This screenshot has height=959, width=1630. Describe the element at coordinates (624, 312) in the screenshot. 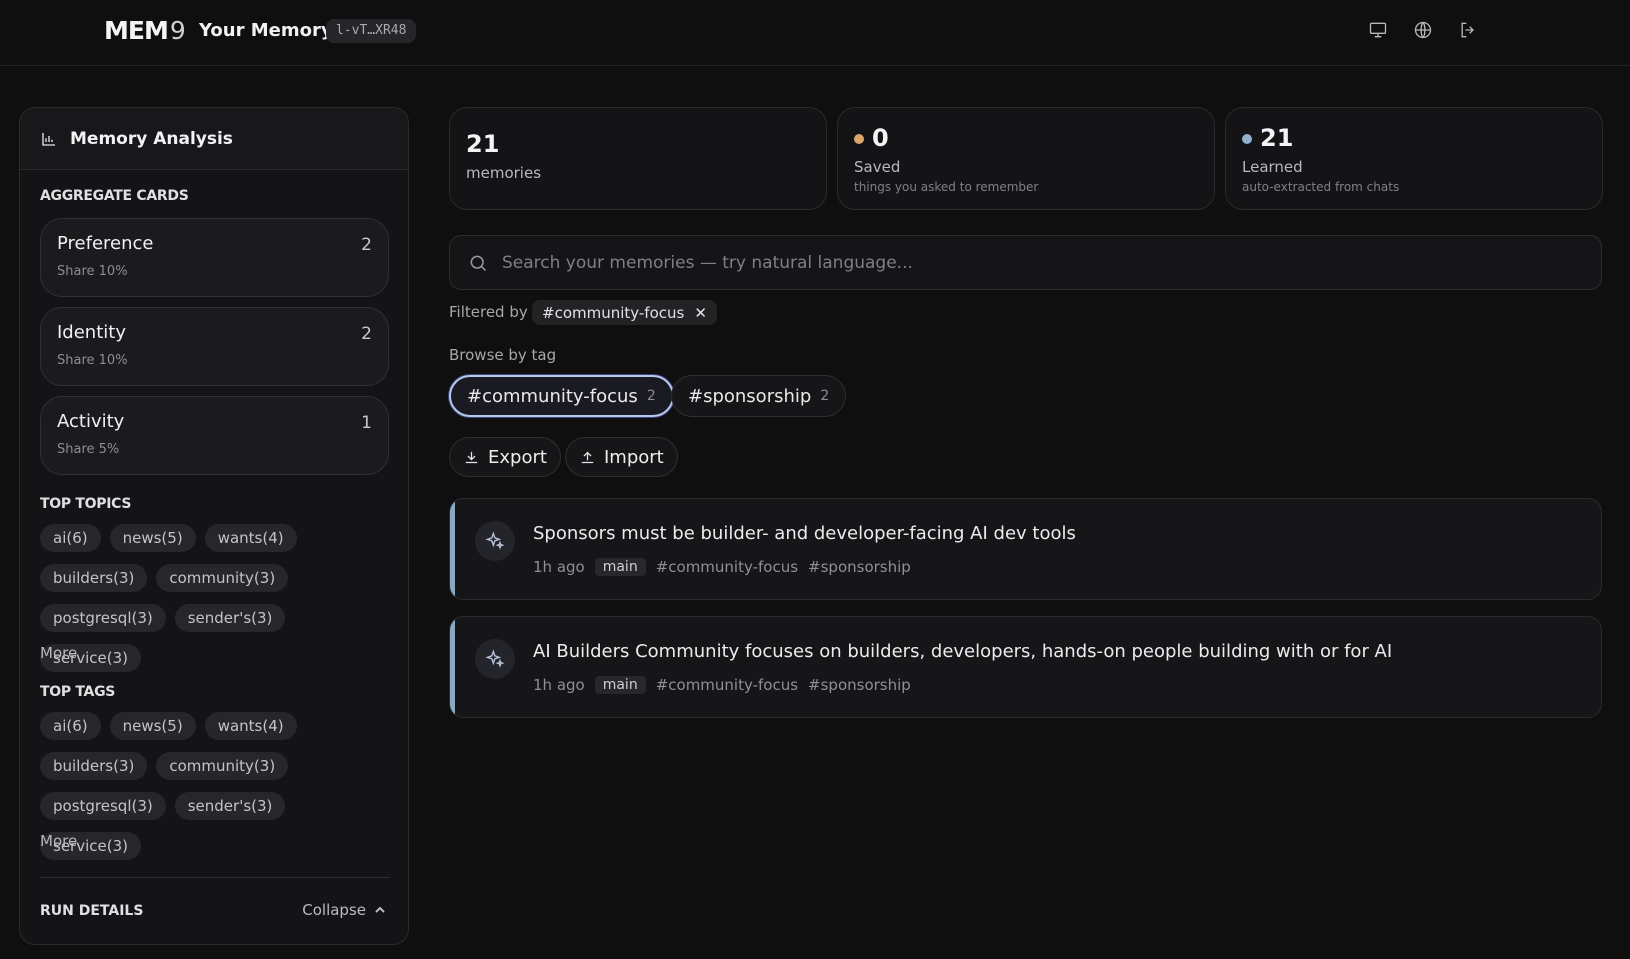

I see `active-filter-chip: #community-focus ✕` at that location.